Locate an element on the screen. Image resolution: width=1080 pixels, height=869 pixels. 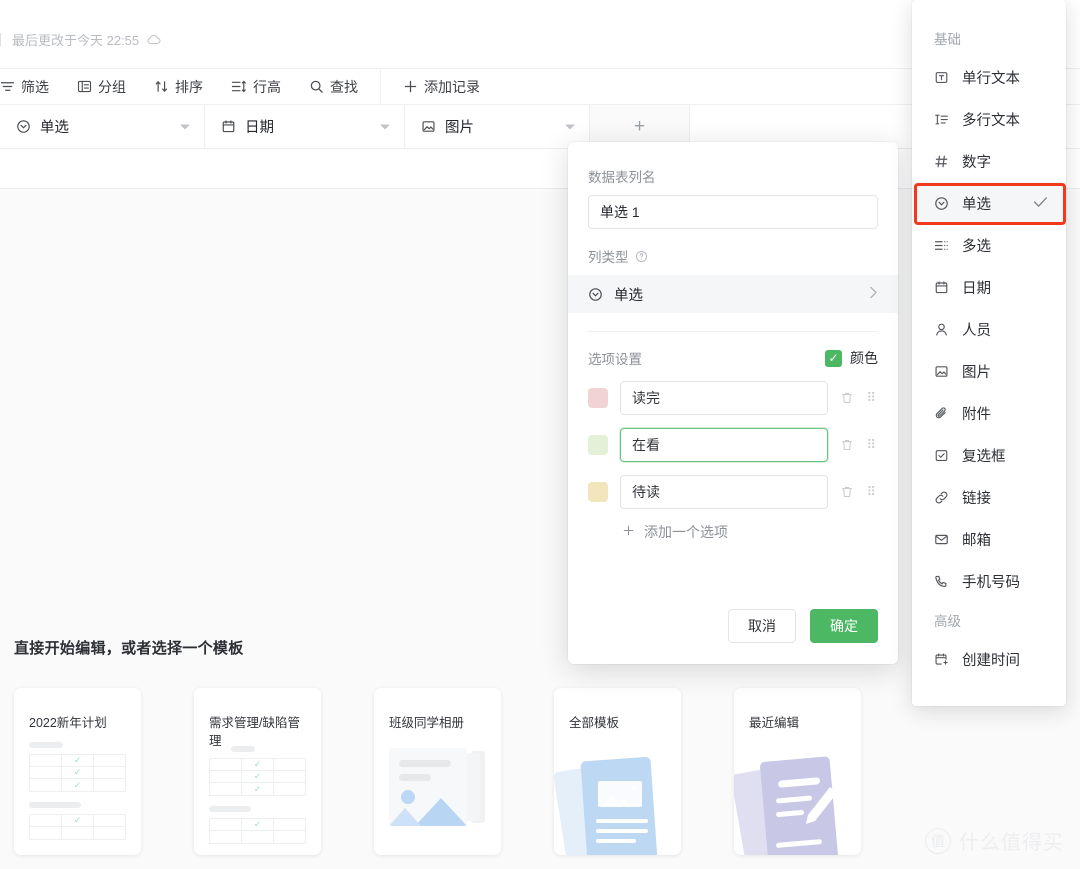
toolbar-search-button: 查找 is located at coordinates (333, 87).